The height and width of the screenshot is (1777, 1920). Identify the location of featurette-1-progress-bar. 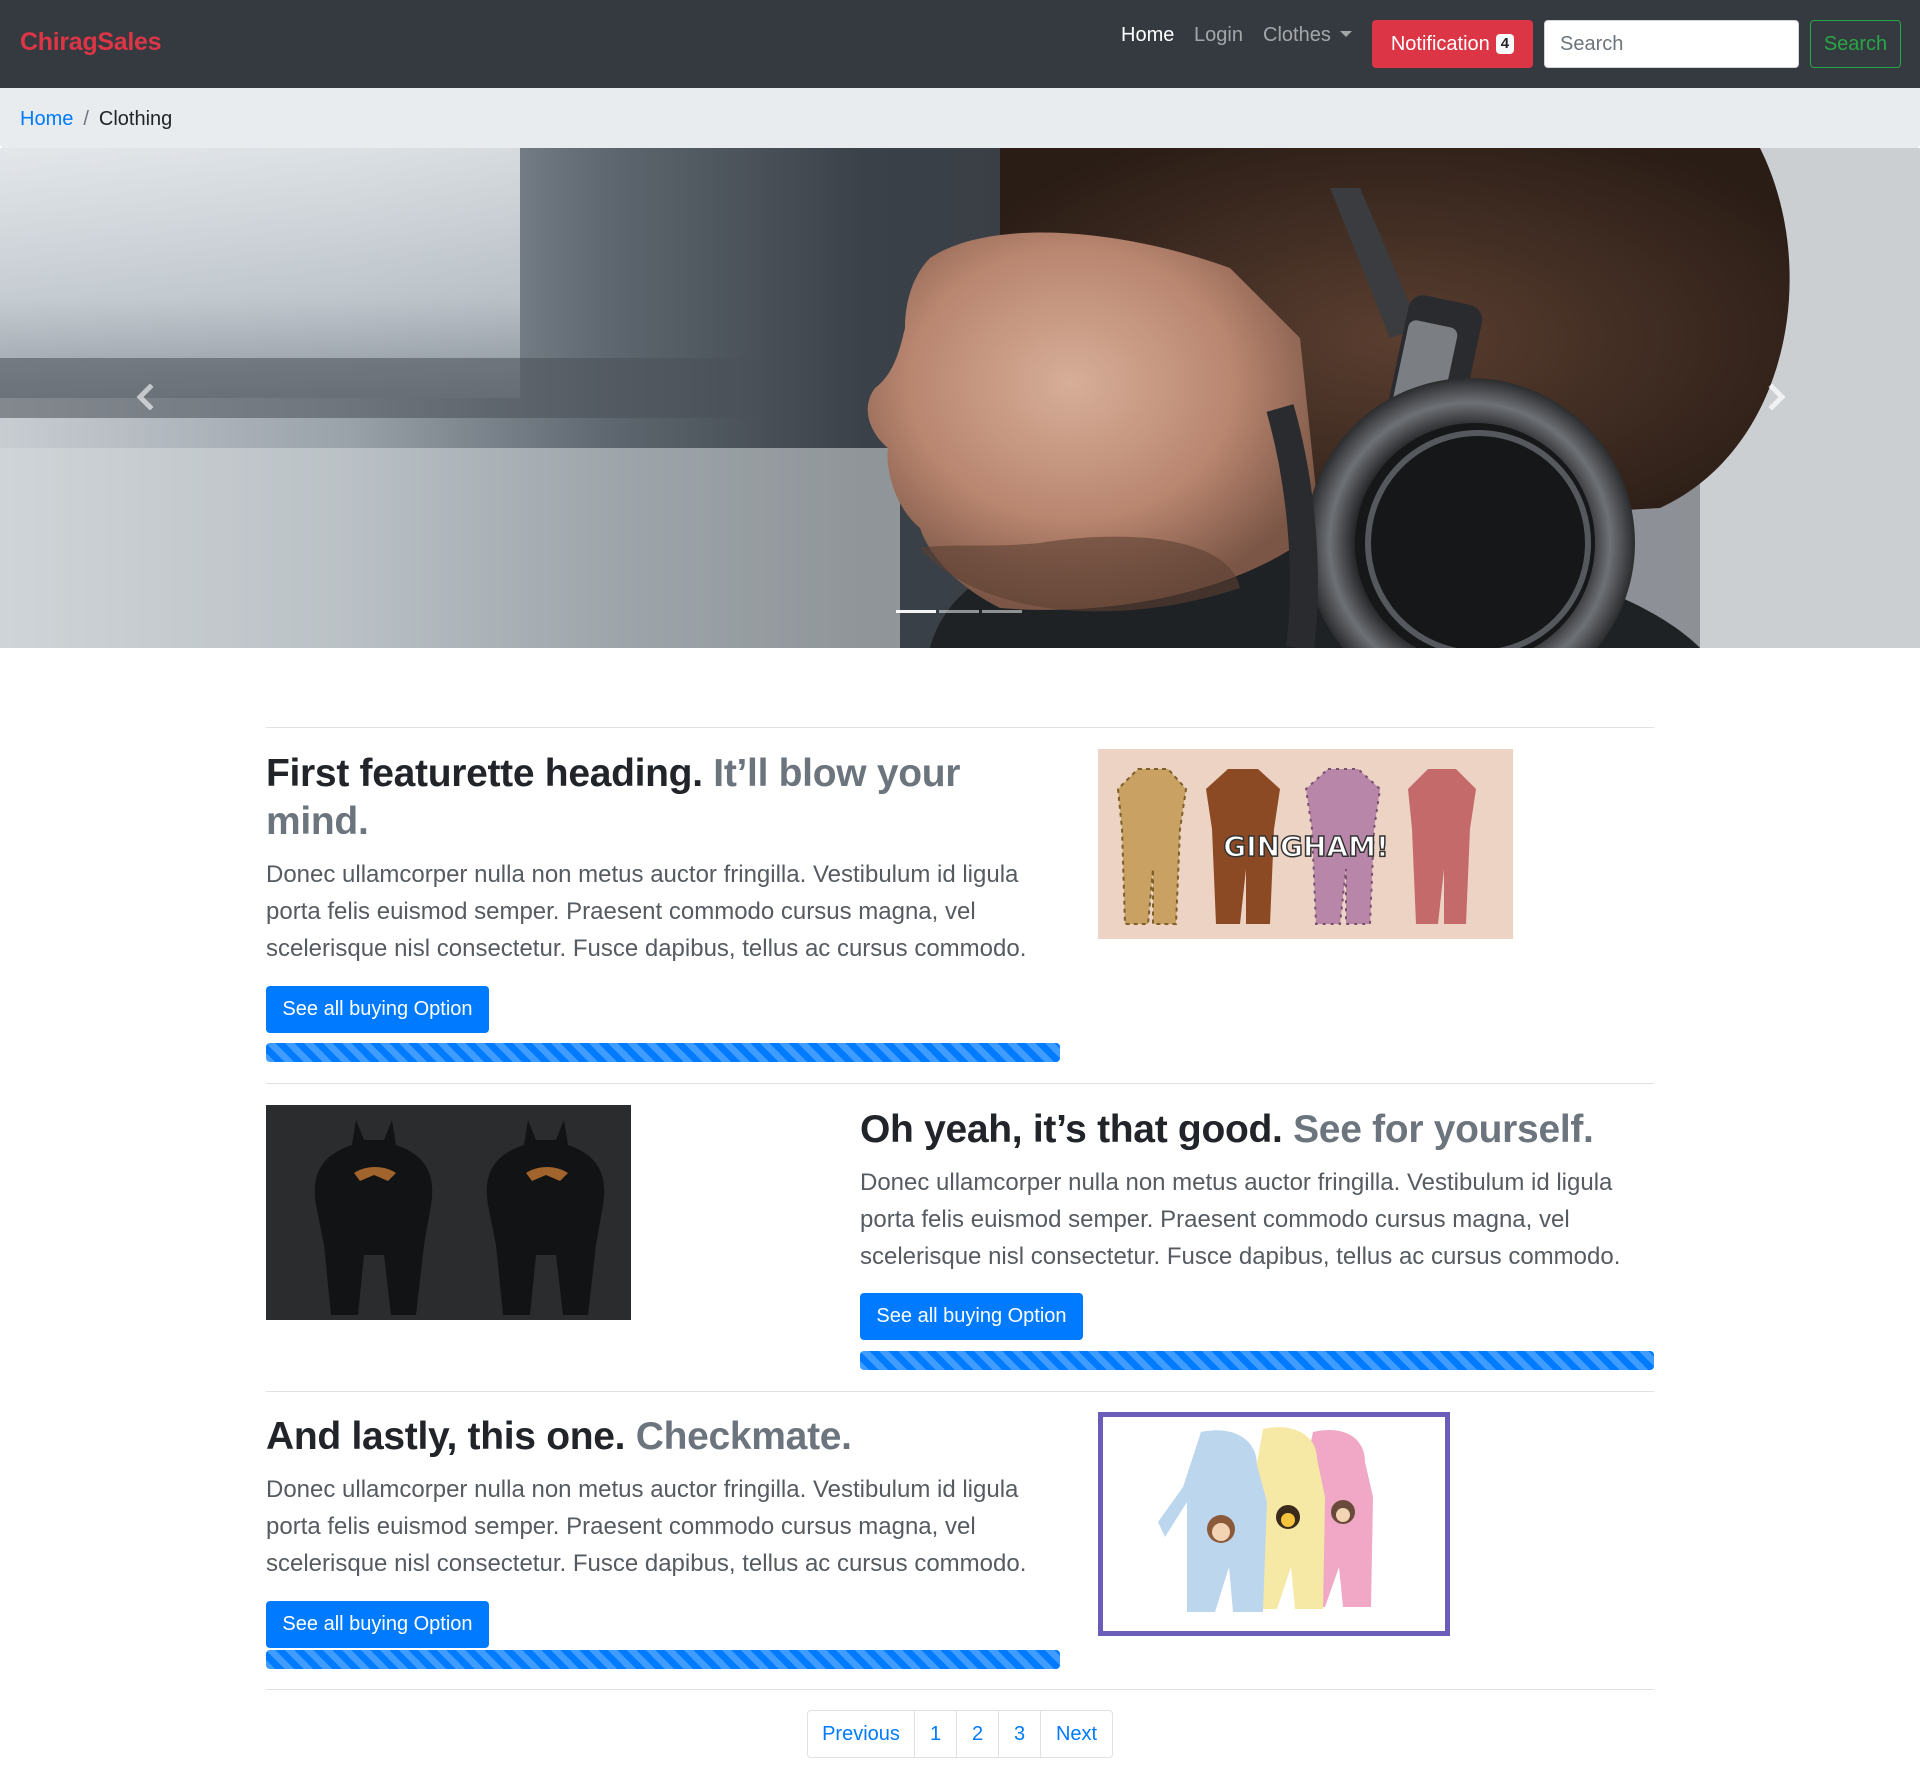
(663, 1052).